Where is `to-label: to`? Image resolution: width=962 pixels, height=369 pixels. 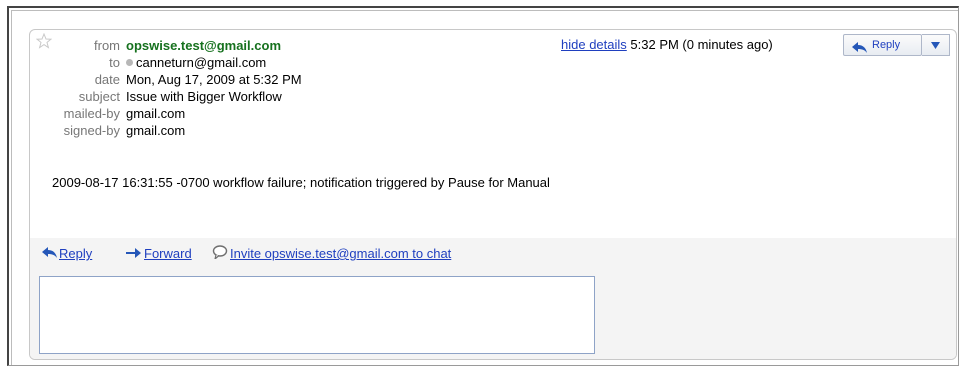 to-label: to is located at coordinates (114, 62).